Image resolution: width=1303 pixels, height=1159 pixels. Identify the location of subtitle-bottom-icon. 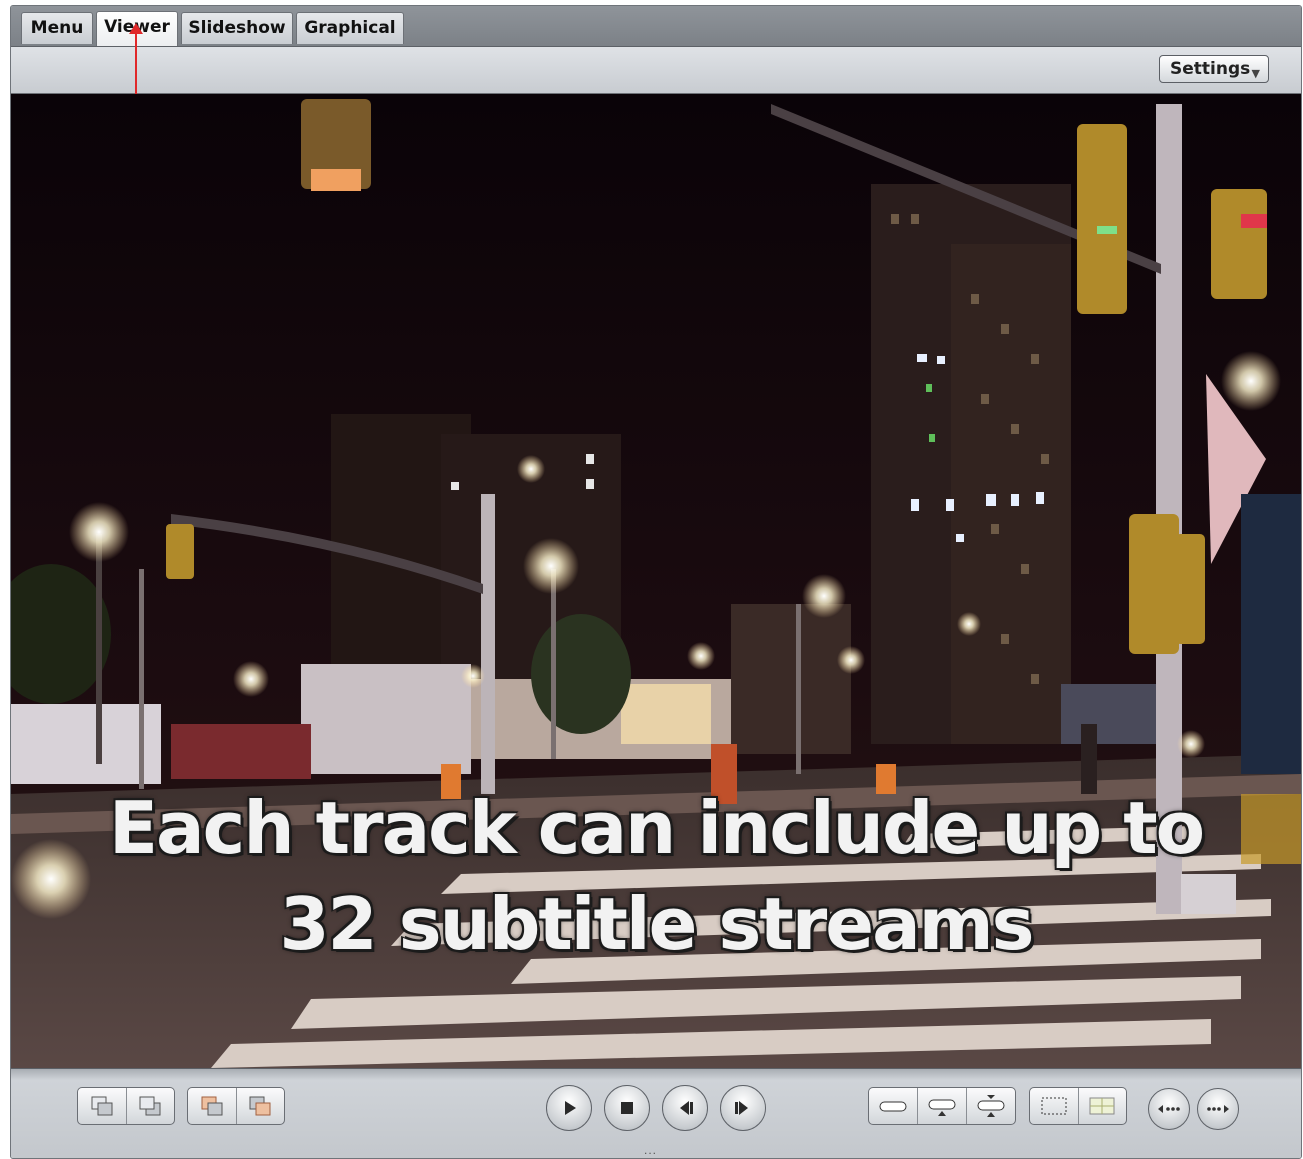
(893, 1106).